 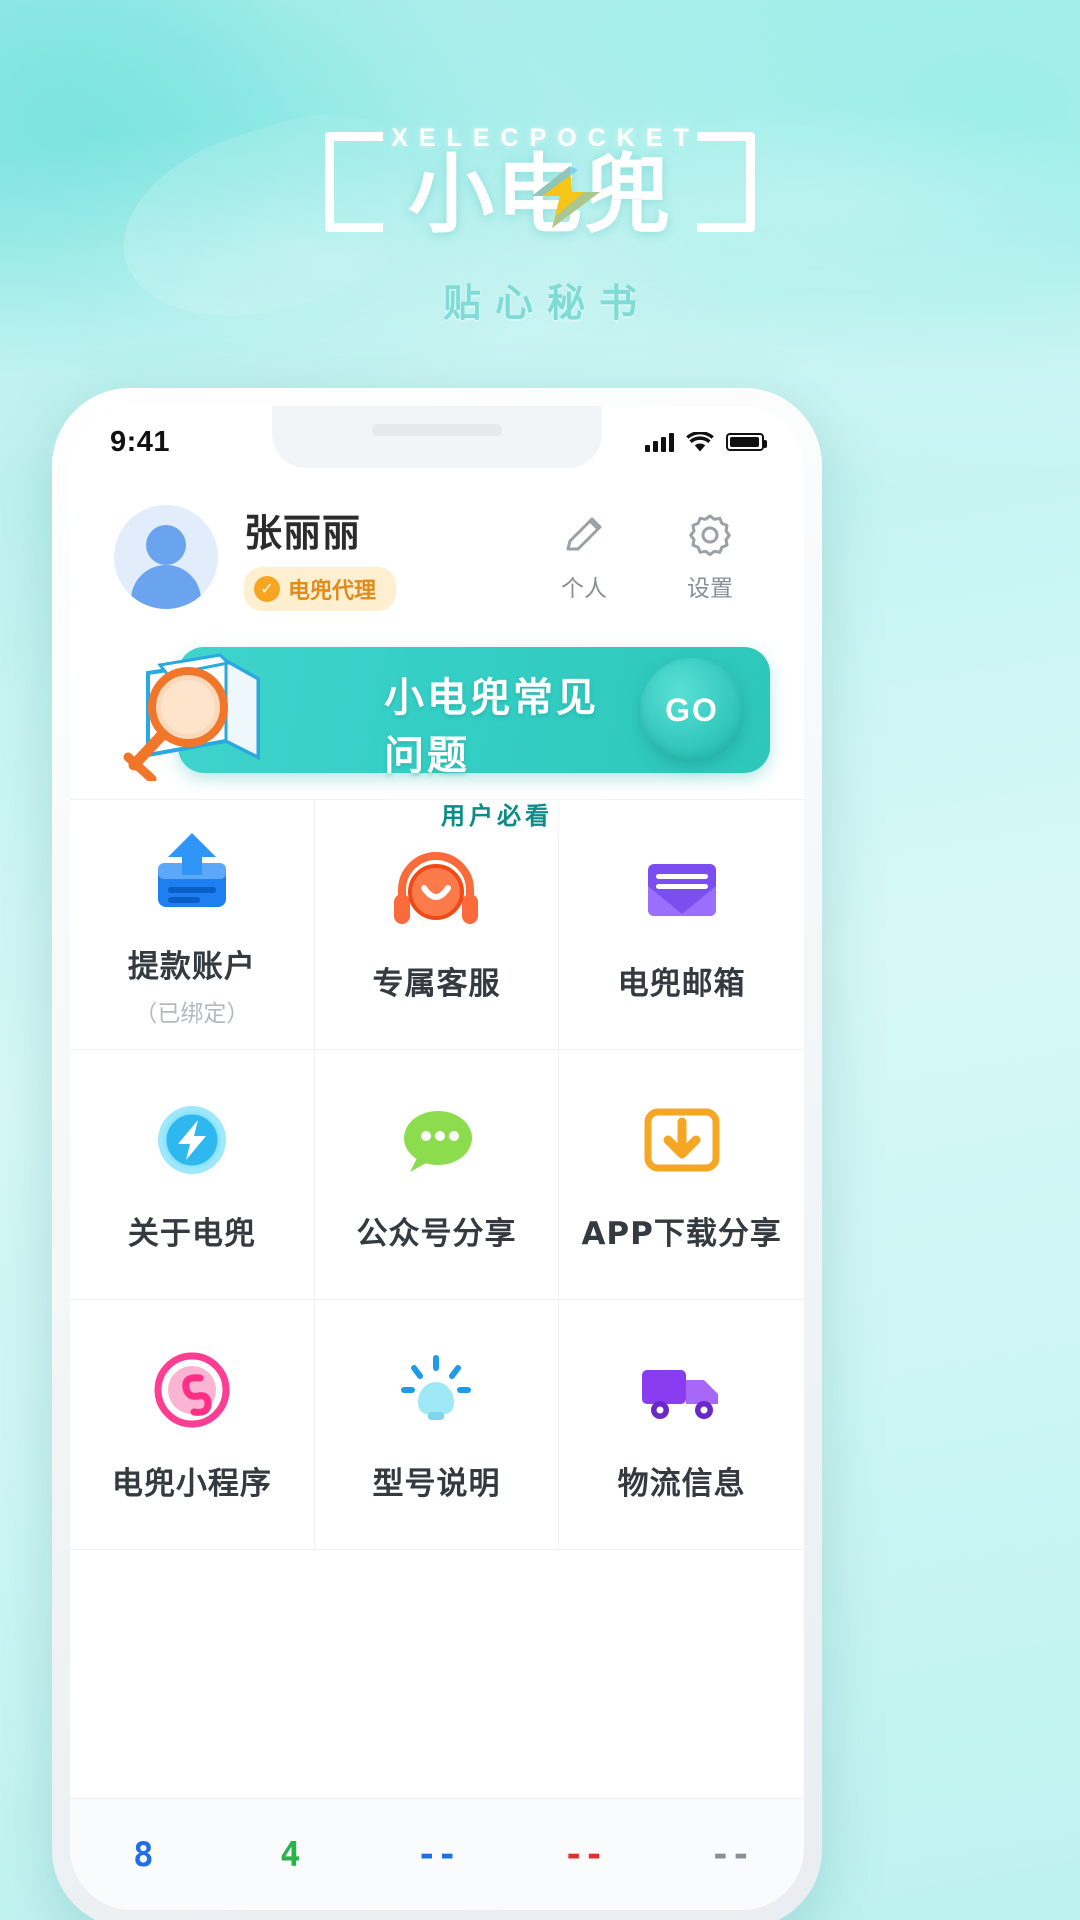 I want to click on grid-item-withdraw-account: 提款账户 （已绑定）, so click(x=192, y=925).